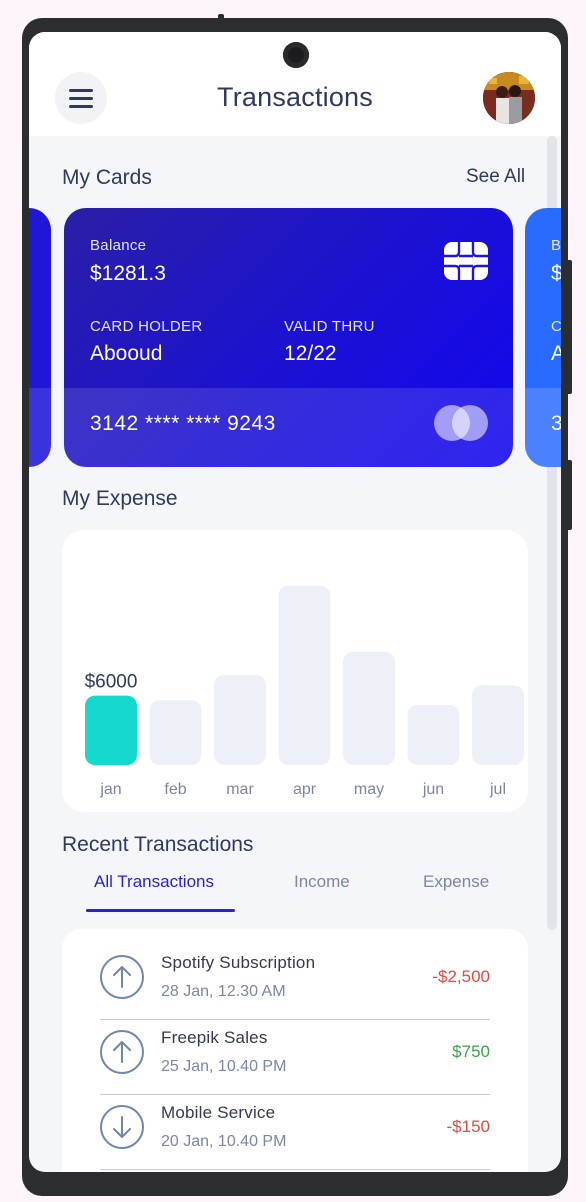  What do you see at coordinates (175, 789) in the screenshot?
I see `x-tick-label: feb` at bounding box center [175, 789].